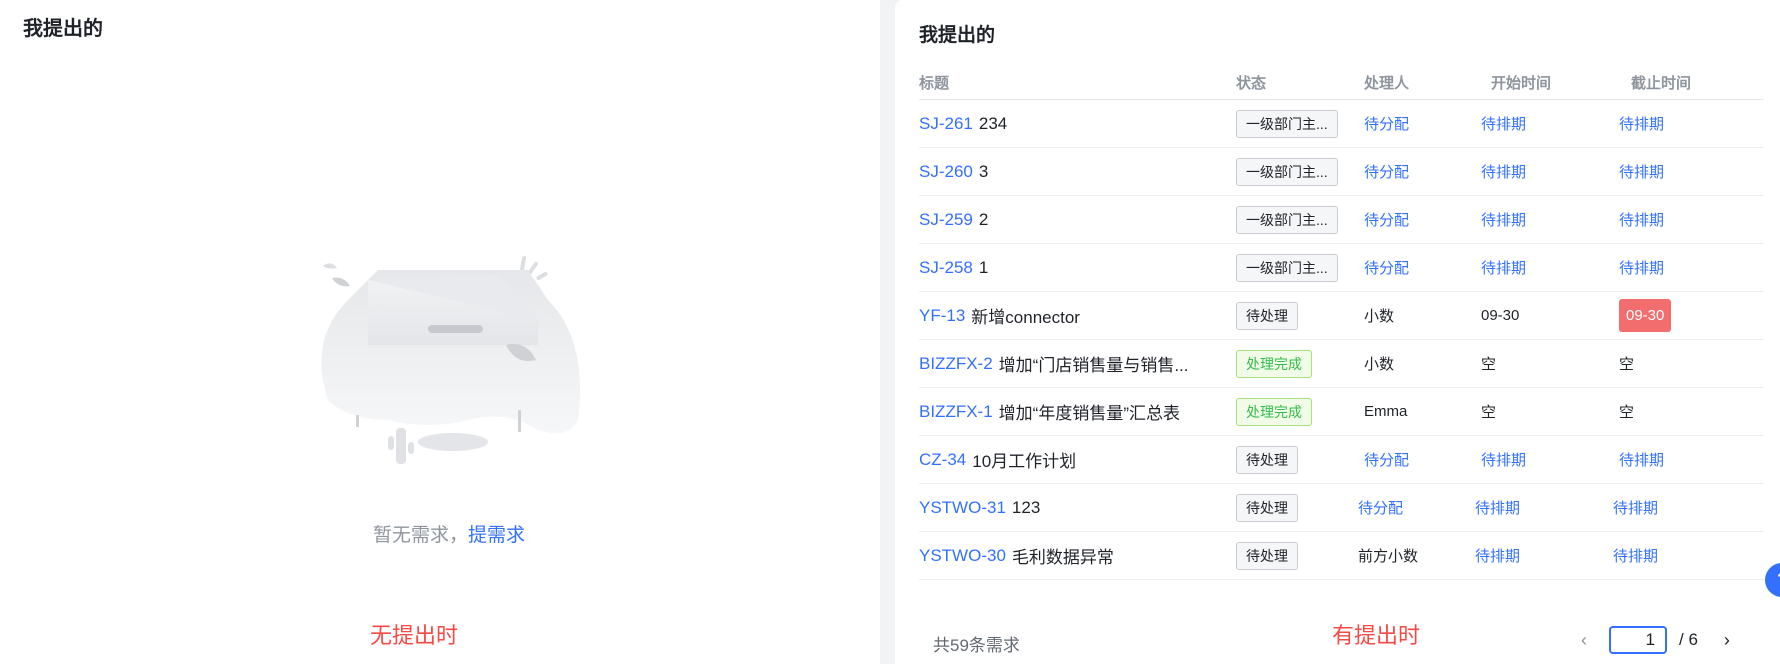 This screenshot has height=664, width=1780. Describe the element at coordinates (1341, 124) in the screenshot. I see `table-row: SJ-261 234 一级部门主... 待分配 待排期 待排期` at that location.